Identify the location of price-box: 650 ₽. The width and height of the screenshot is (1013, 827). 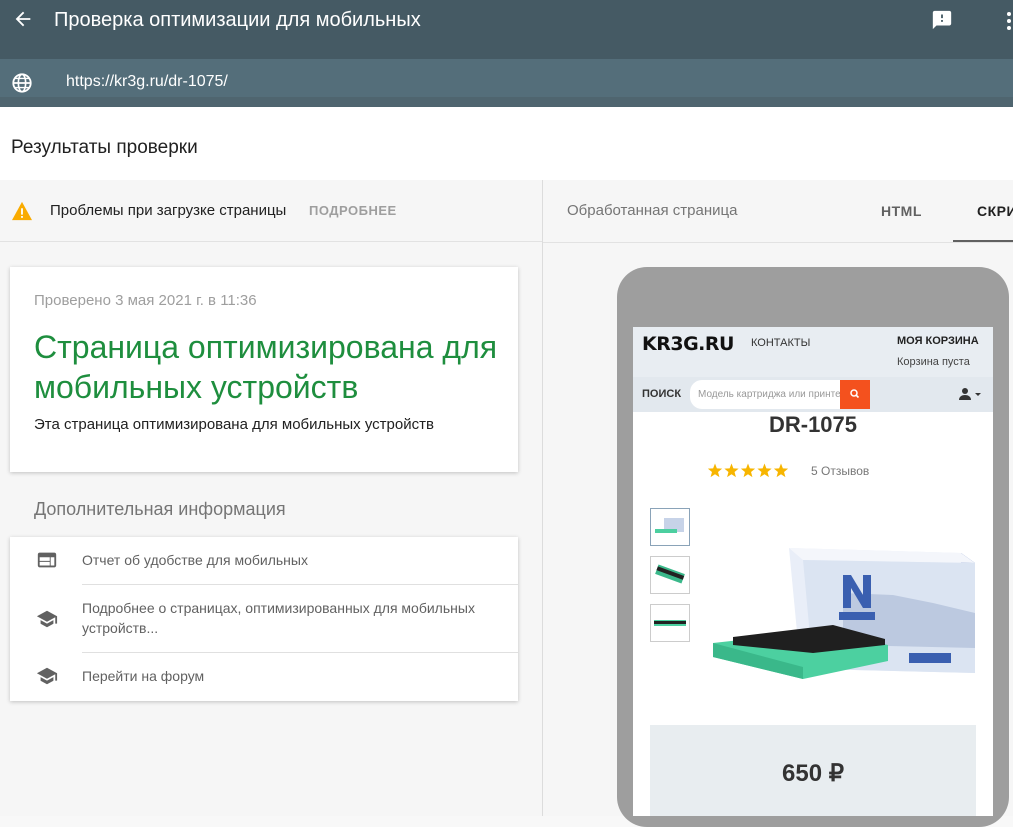
(813, 770).